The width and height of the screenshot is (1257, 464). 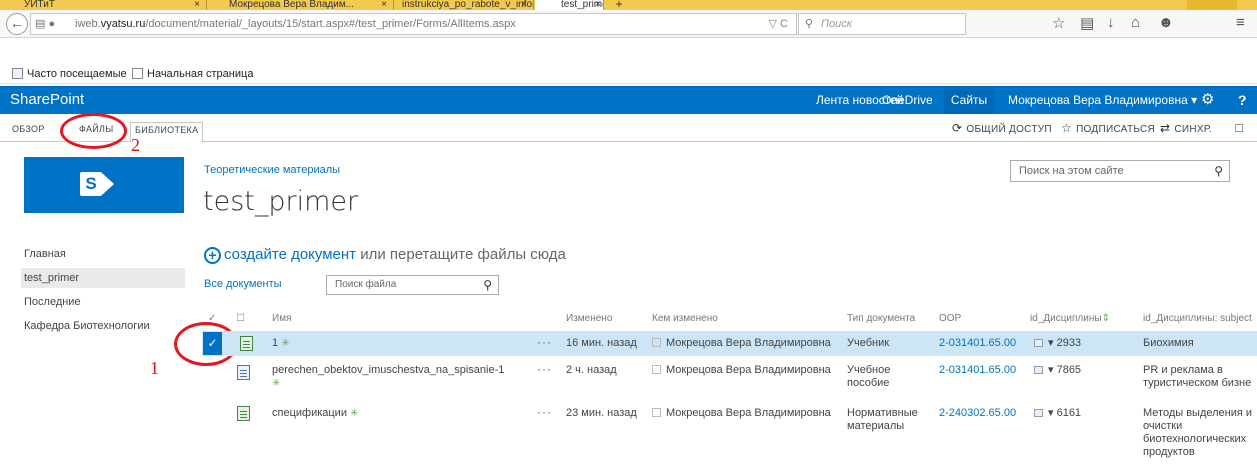 What do you see at coordinates (315, 413) in the screenshot?
I see `file-name-link: спецификации ✳` at bounding box center [315, 413].